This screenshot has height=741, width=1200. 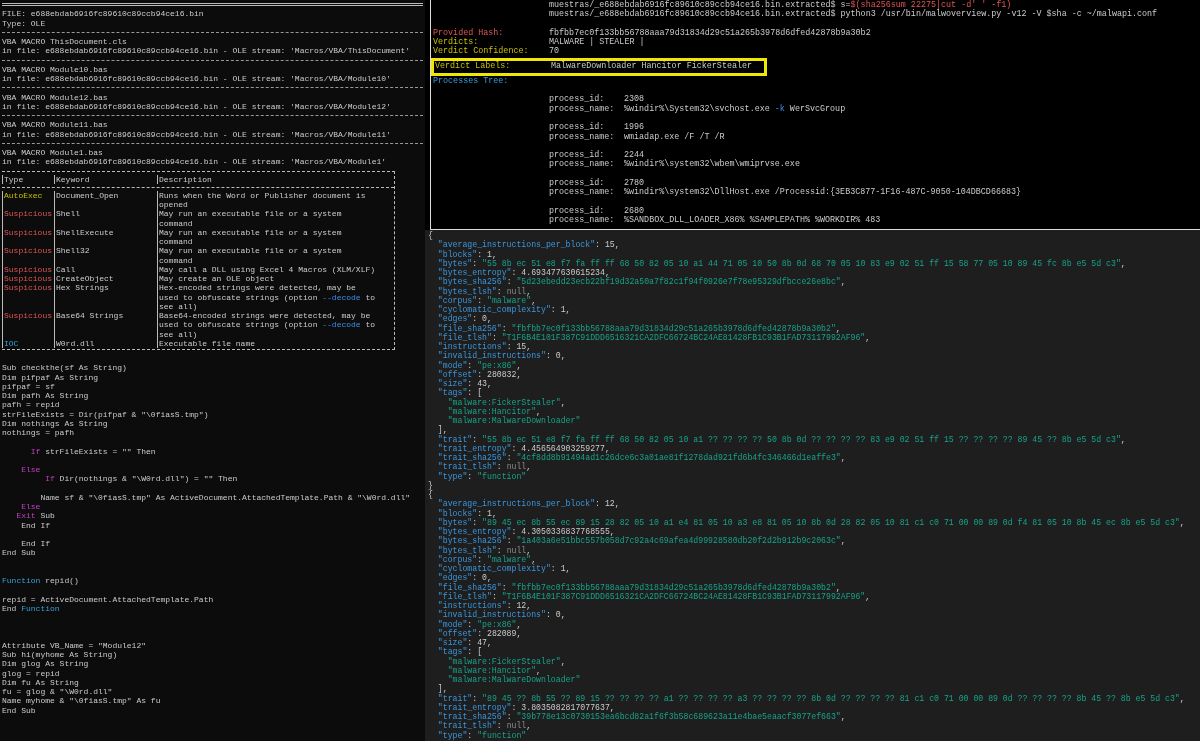 I want to click on output-line: in file: e688ebdab6916fc89610c89ccb94ce16.bin - OLE stream: 'Macros/VBA/Module11', so click(x=196, y=134).